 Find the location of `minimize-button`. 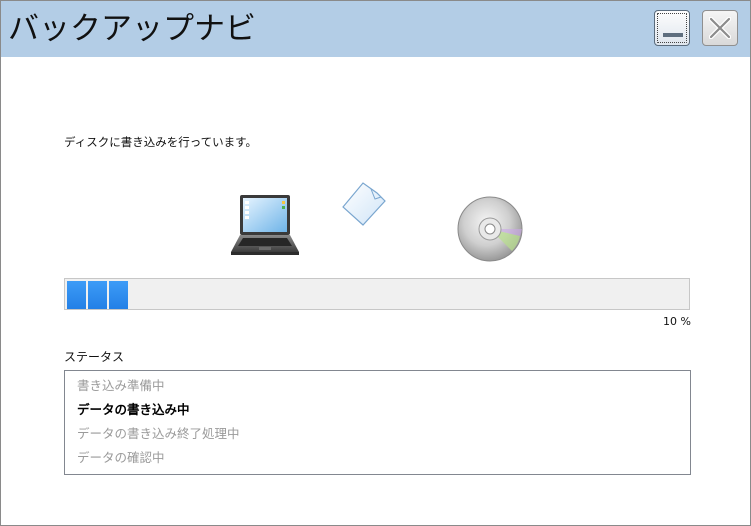

minimize-button is located at coordinates (672, 28).